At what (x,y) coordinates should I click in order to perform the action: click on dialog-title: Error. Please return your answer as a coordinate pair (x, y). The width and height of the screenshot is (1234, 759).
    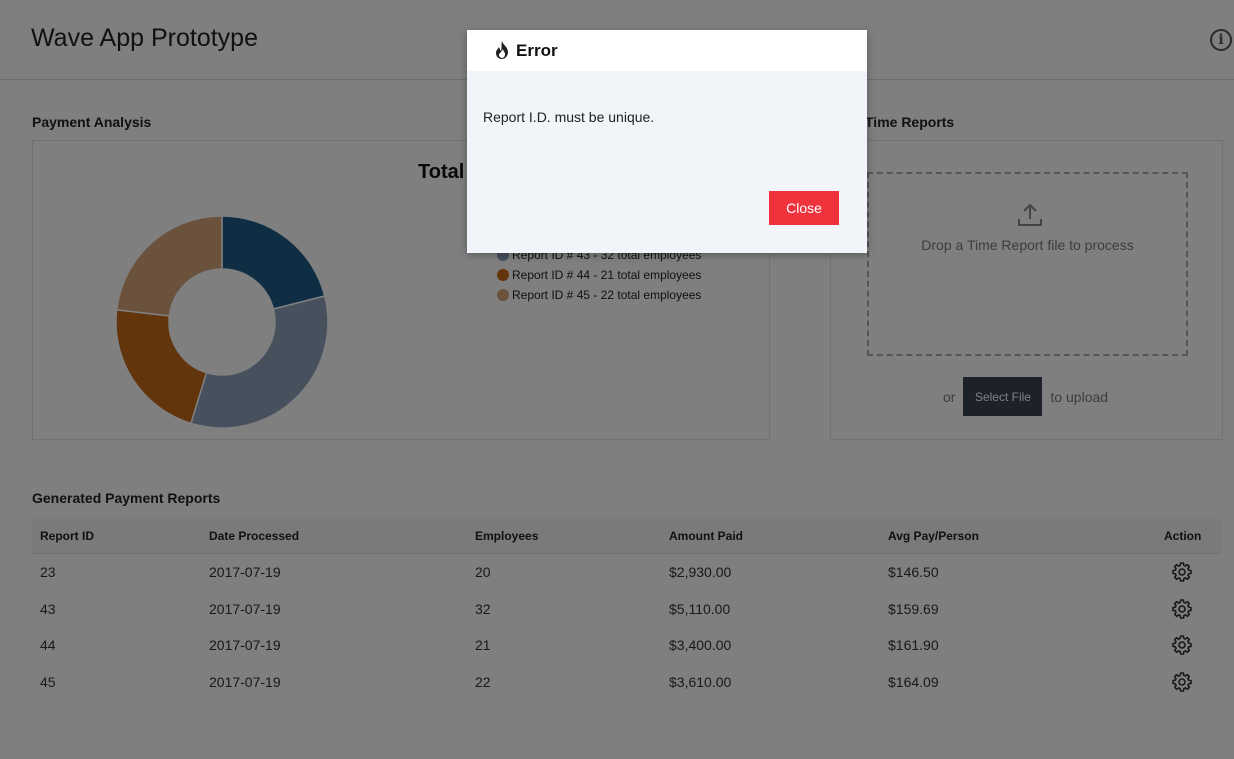
    Looking at the image, I should click on (537, 50).